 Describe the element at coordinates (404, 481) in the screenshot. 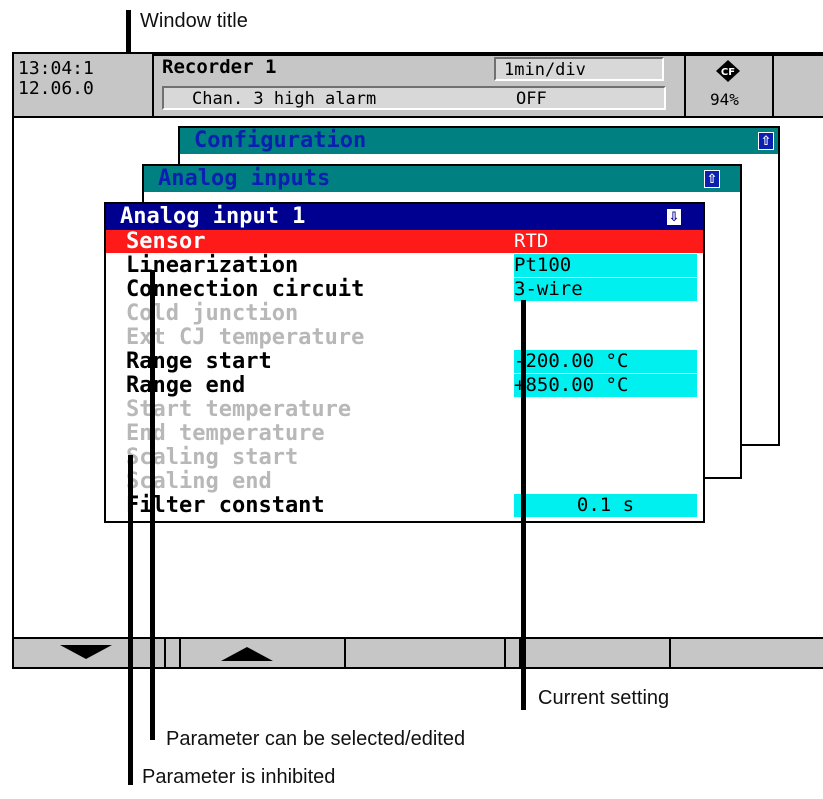

I see `parameter-row: Scaling end` at that location.